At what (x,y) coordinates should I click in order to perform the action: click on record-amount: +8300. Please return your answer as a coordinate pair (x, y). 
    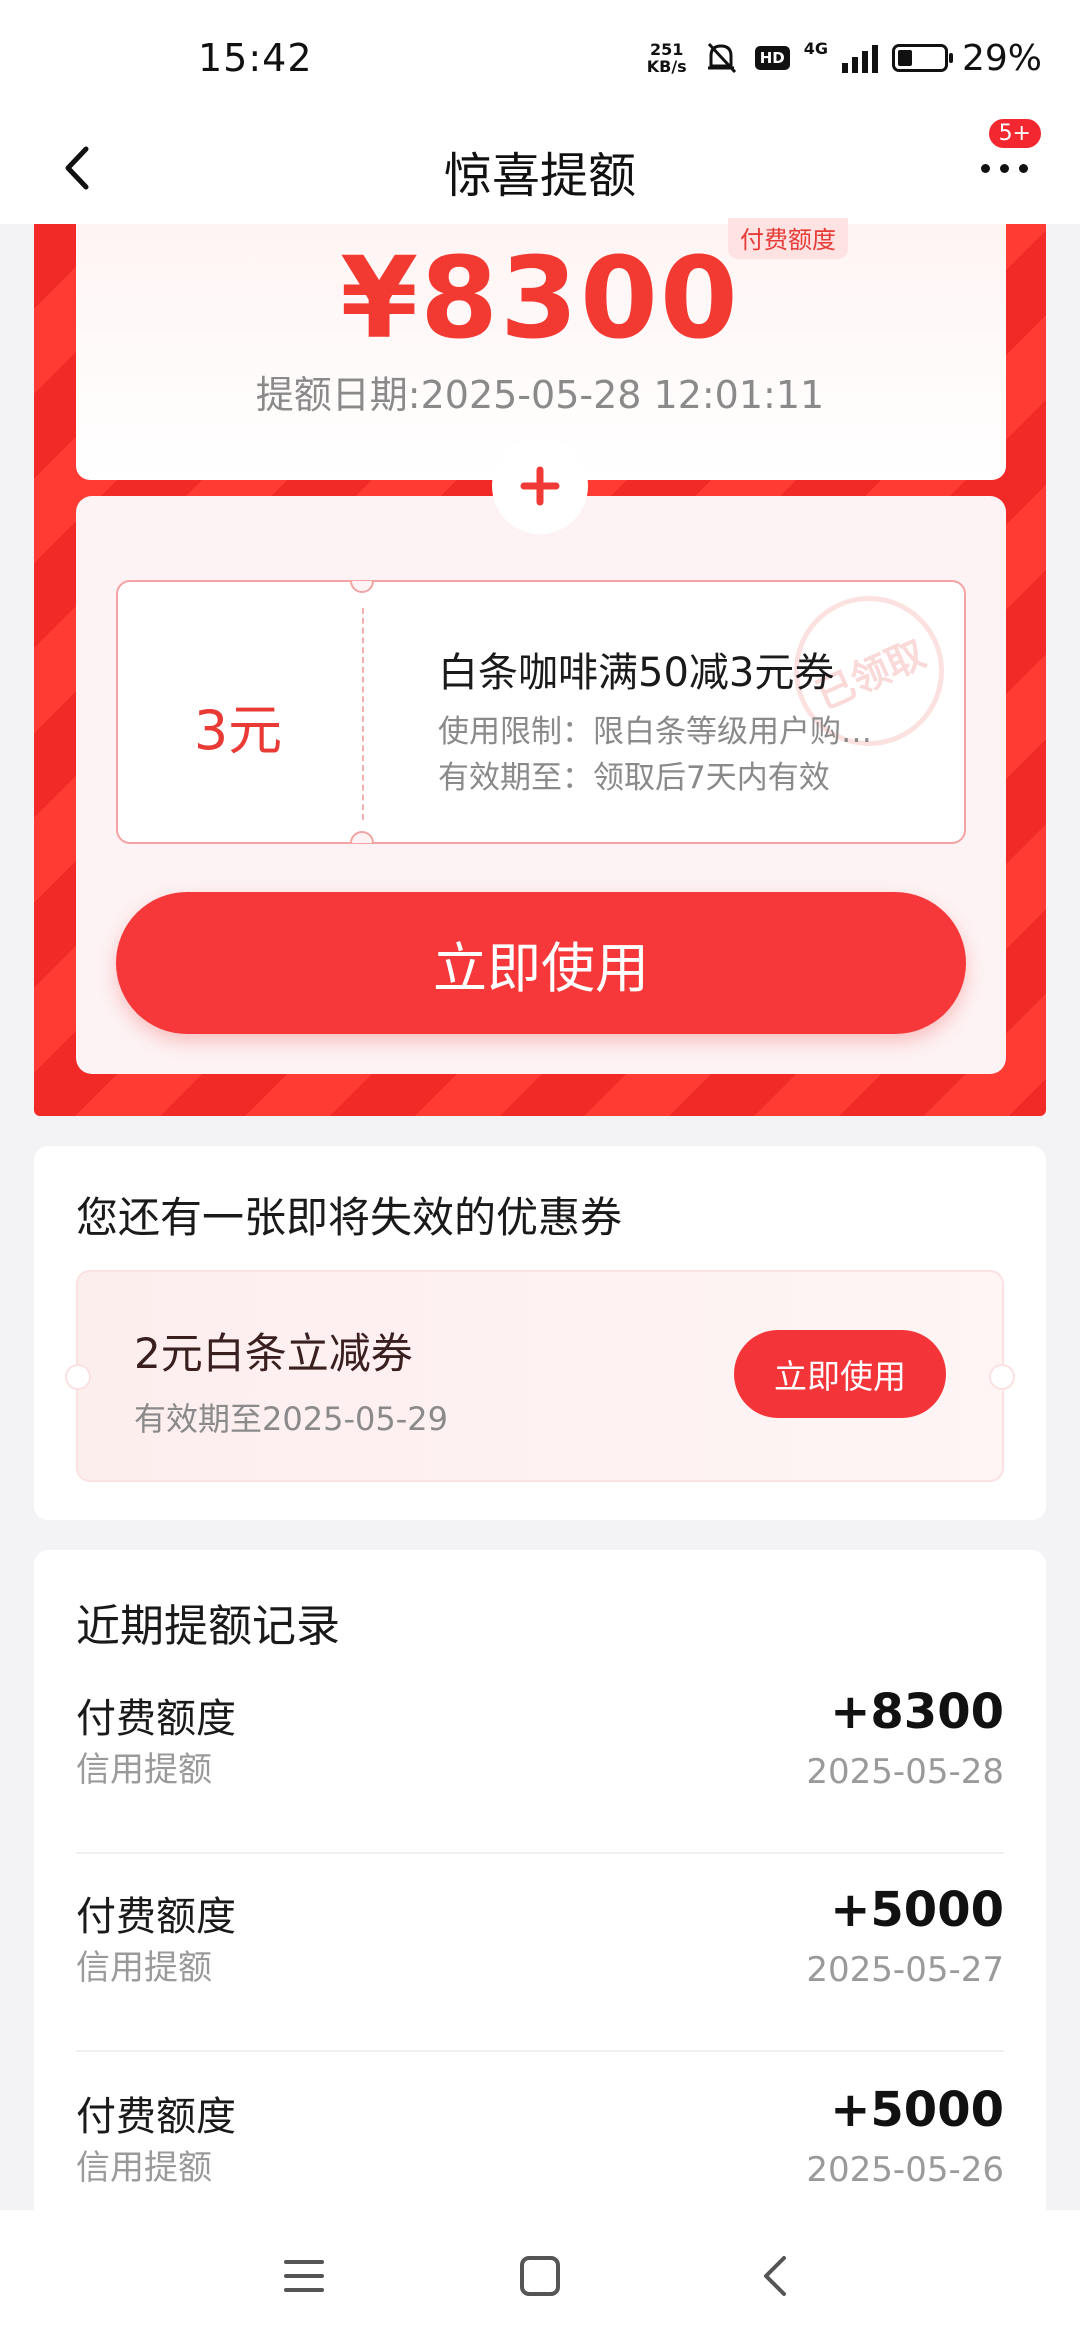
    Looking at the image, I should click on (917, 1712).